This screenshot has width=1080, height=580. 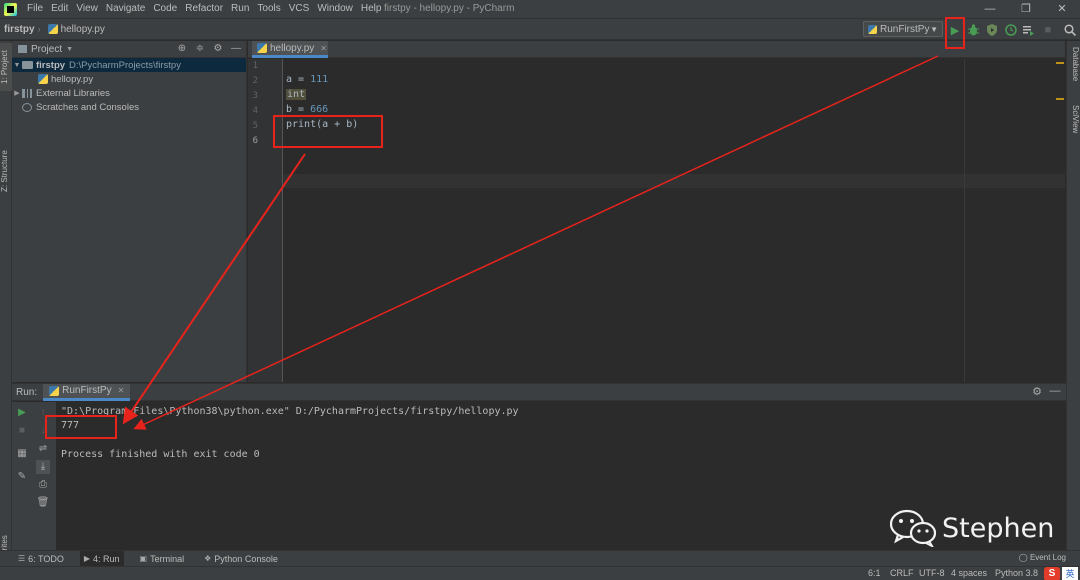 I want to click on line-number-current: 6, so click(x=255, y=141).